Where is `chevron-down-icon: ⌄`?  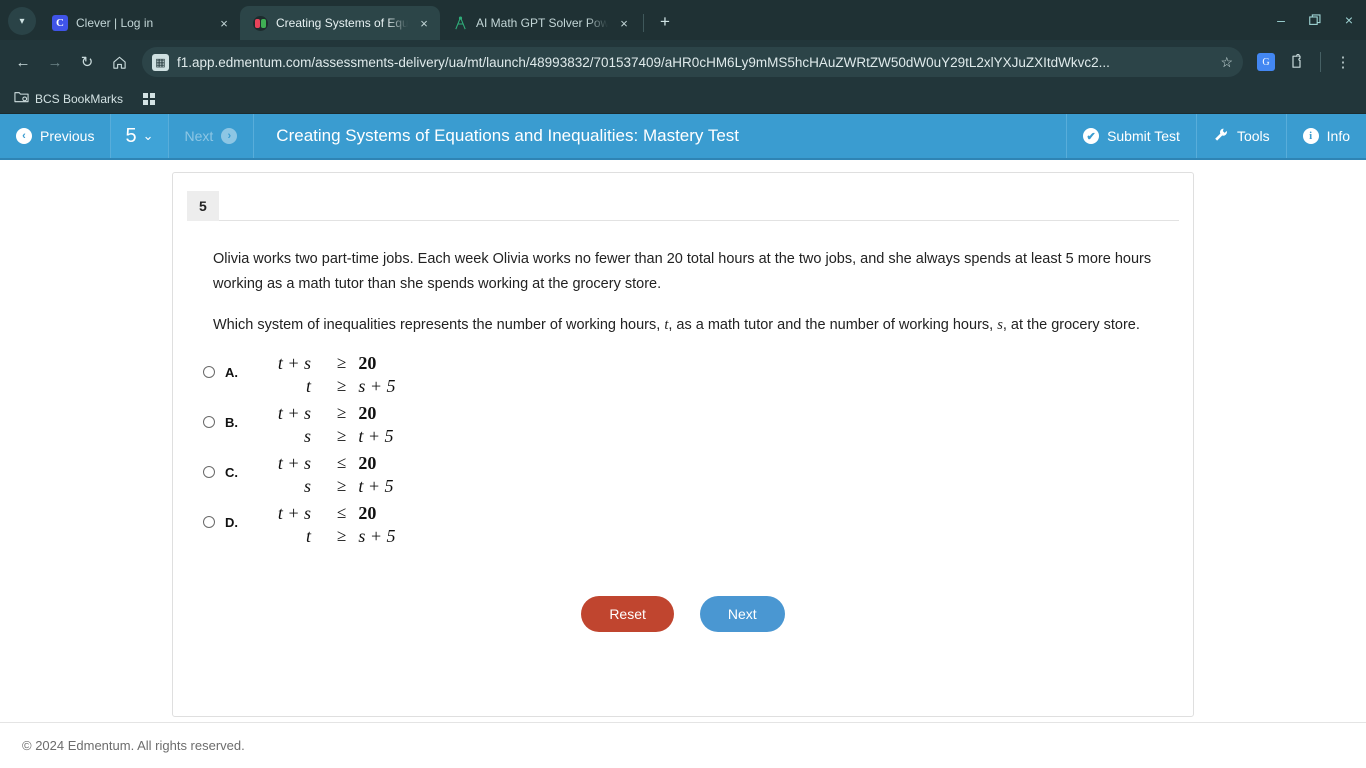
chevron-down-icon: ⌄ is located at coordinates (148, 135).